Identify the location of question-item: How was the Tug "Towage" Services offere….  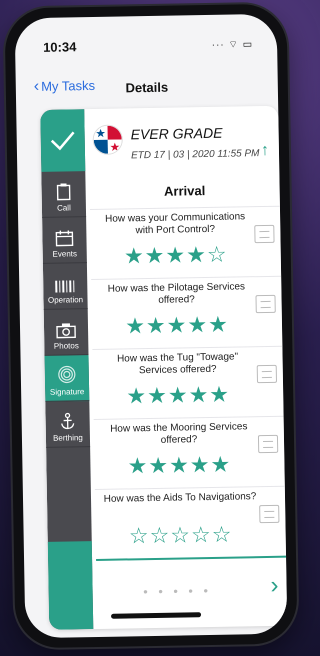
(188, 383).